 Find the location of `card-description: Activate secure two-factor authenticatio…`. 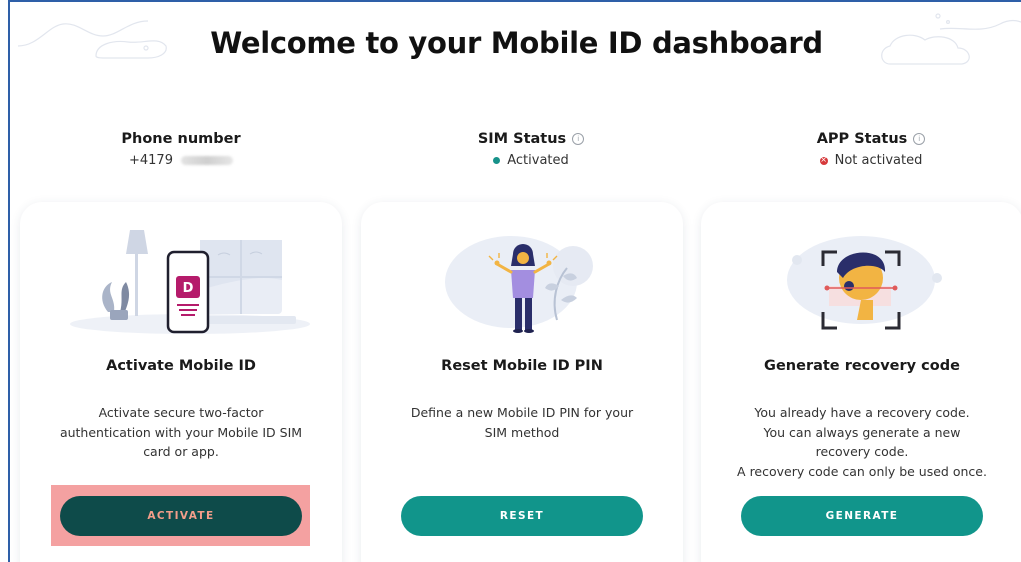

card-description: Activate secure two-factor authenticatio… is located at coordinates (181, 432).